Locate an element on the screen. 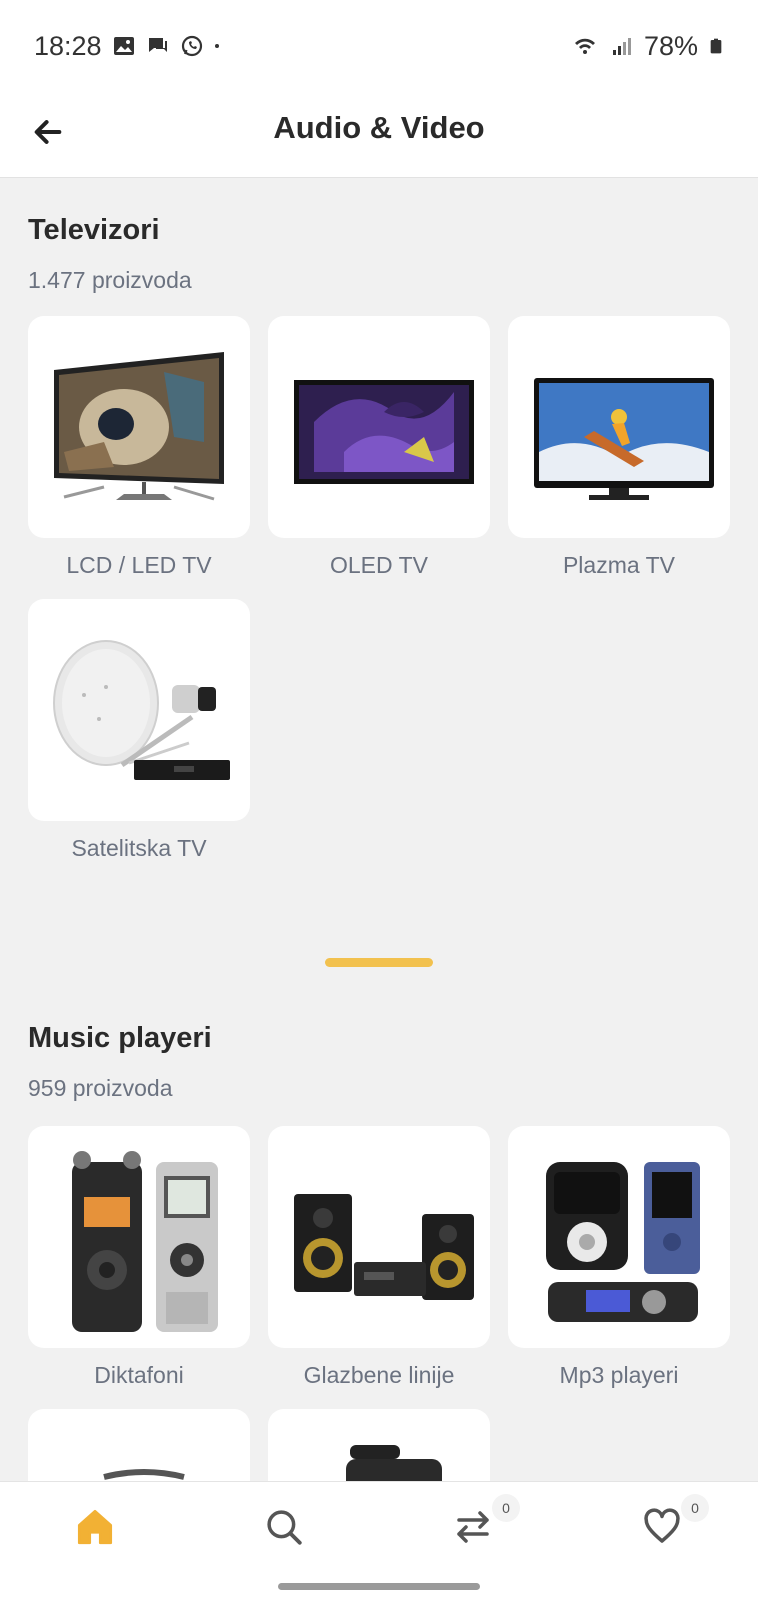 Image resolution: width=758 pixels, height=1600 pixels. tile-label: Glazbene linije is located at coordinates (379, 1375).